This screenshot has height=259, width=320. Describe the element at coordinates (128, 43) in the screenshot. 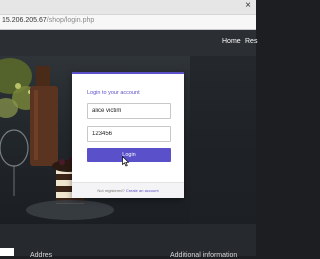

I see `site-navbar: Home Res` at that location.